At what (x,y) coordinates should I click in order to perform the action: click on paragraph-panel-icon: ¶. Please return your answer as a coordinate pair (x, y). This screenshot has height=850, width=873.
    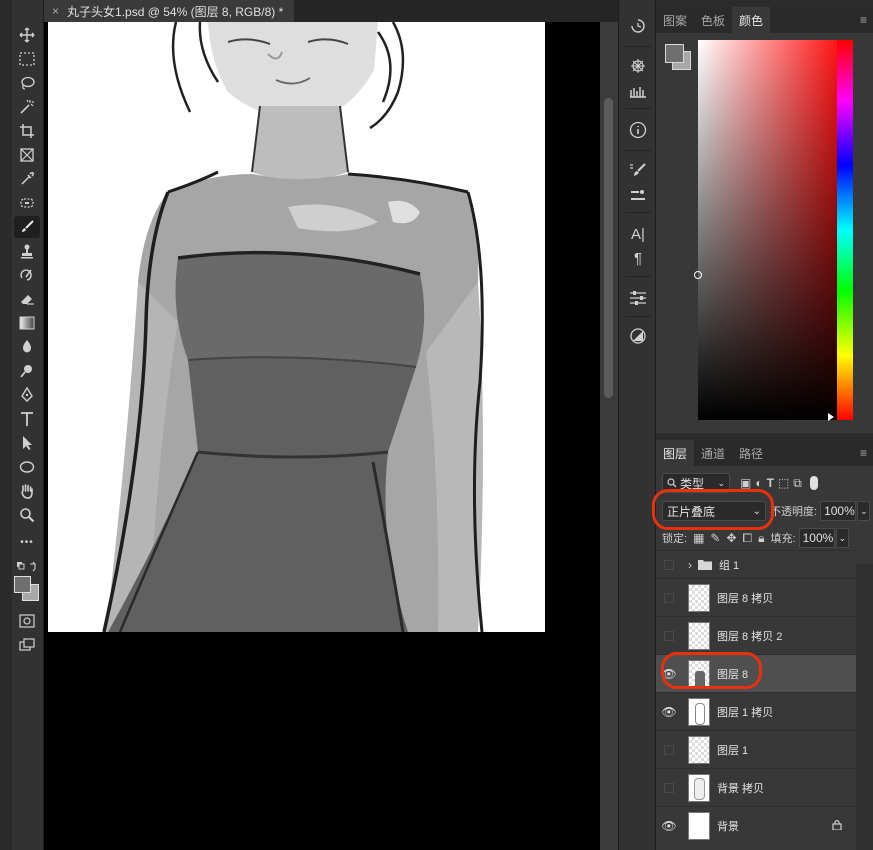
    Looking at the image, I should click on (638, 258).